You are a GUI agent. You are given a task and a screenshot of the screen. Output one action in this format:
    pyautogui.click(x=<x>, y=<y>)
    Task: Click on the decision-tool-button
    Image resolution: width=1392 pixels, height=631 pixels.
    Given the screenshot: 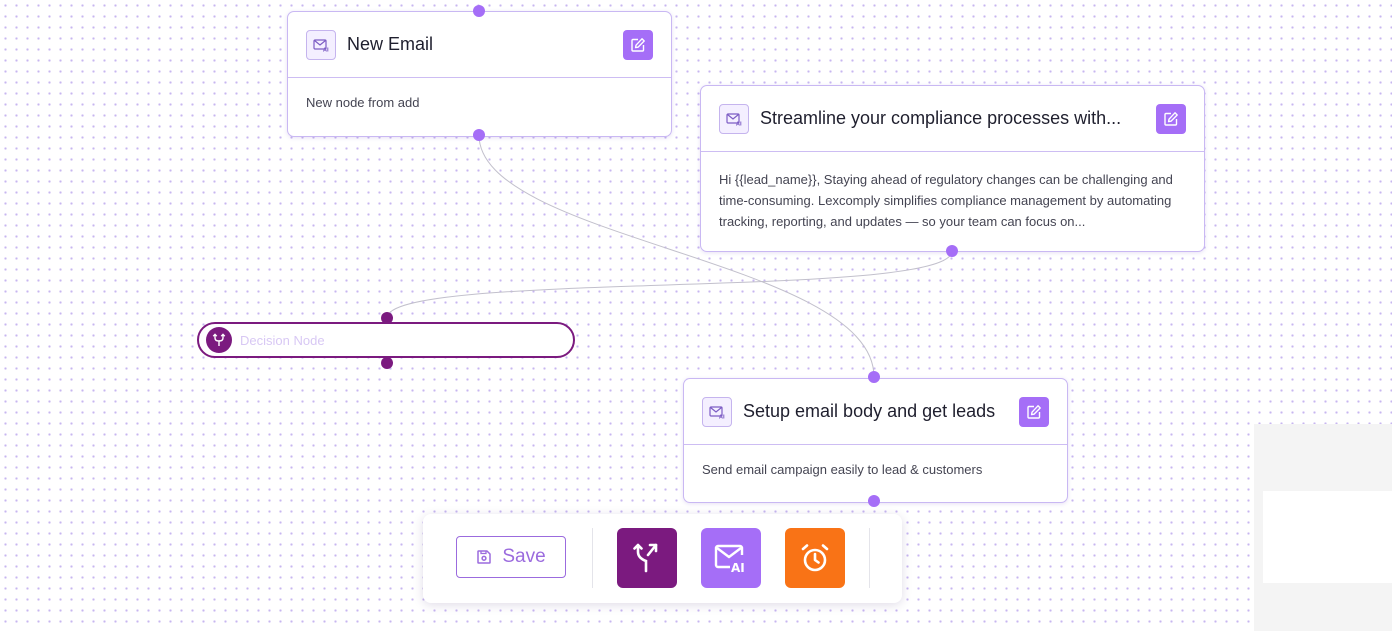 What is the action you would take?
    pyautogui.click(x=647, y=558)
    